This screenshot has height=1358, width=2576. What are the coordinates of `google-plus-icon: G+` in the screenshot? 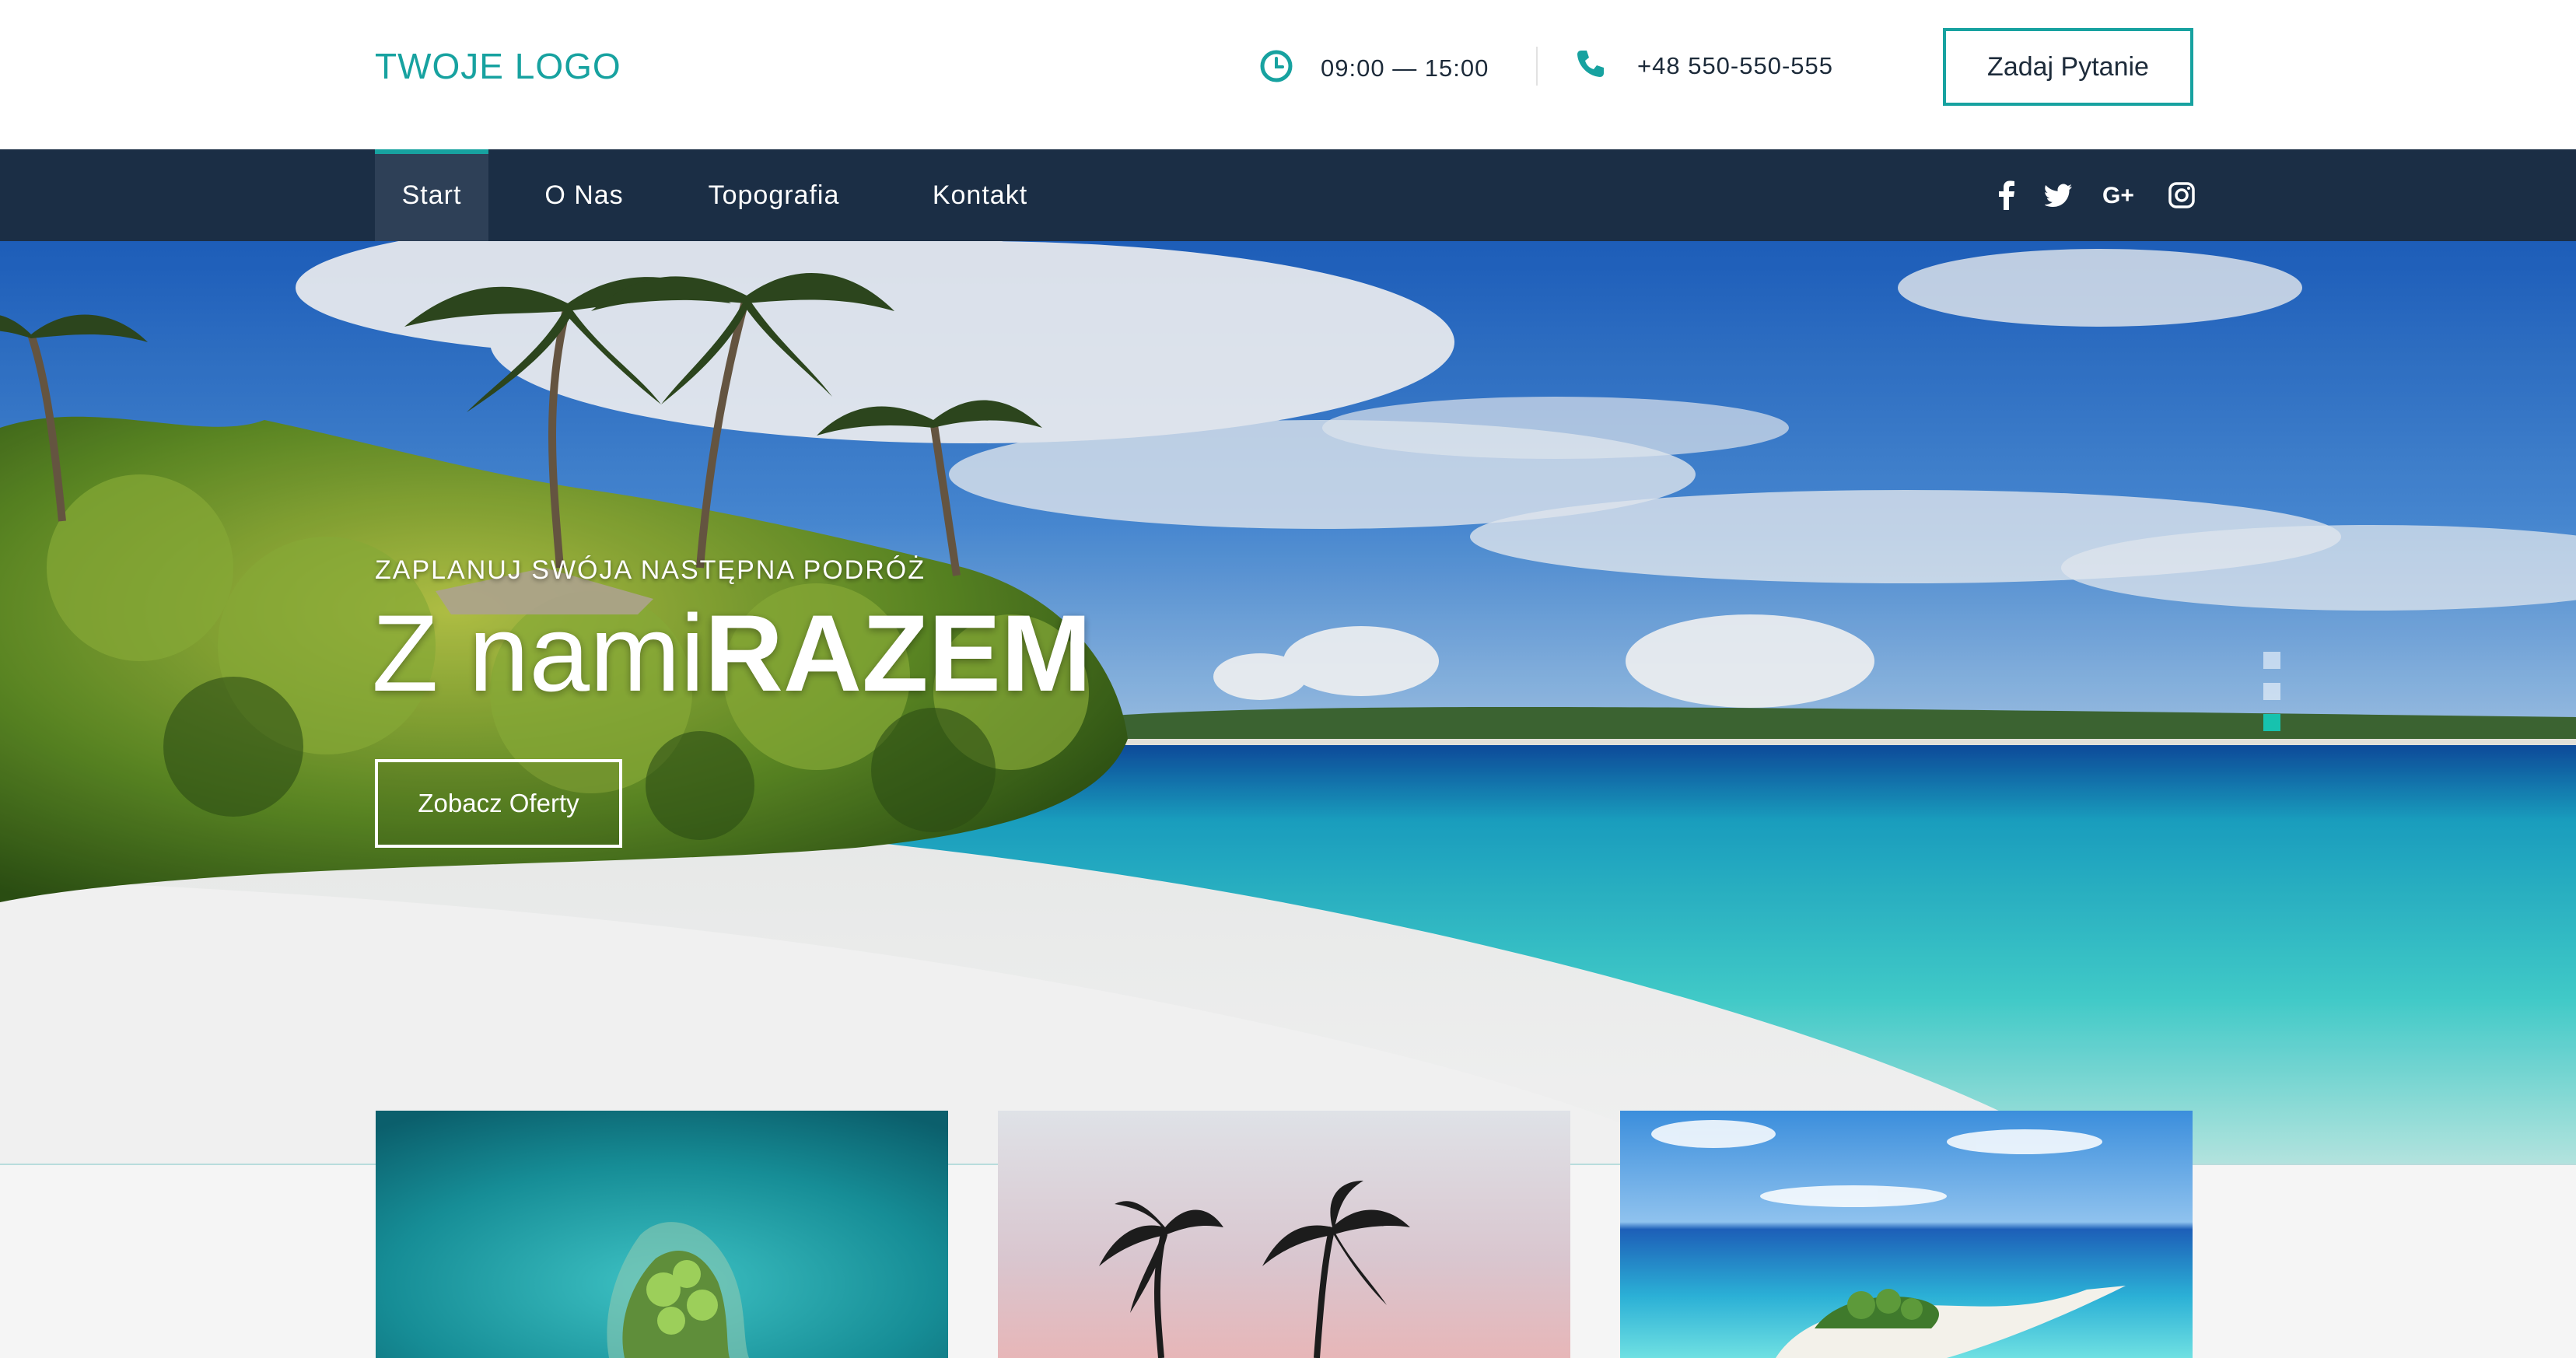 It's located at (2121, 195).